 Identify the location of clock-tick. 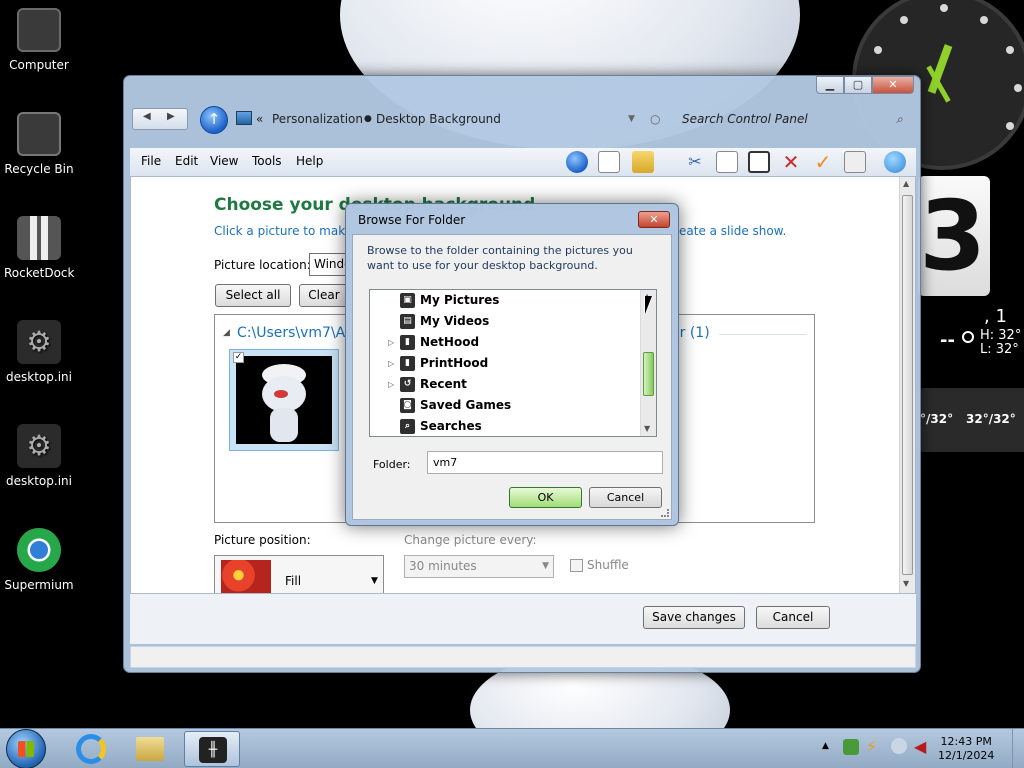
(878, 50).